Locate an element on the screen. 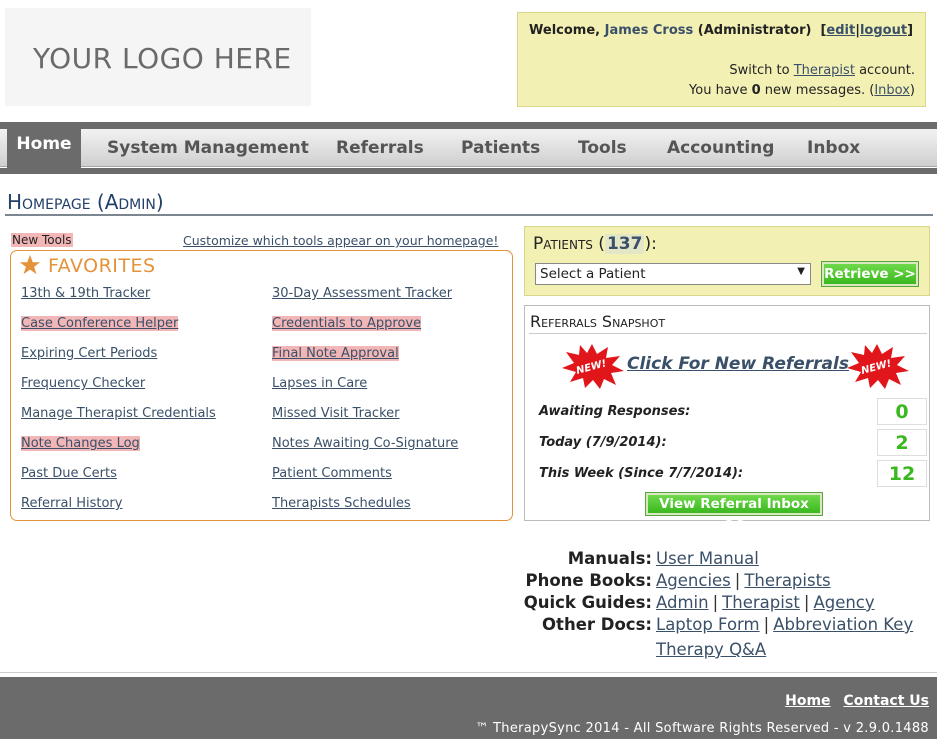 This screenshot has width=937, height=739. tool-link: Final Note Approval is located at coordinates (335, 353).